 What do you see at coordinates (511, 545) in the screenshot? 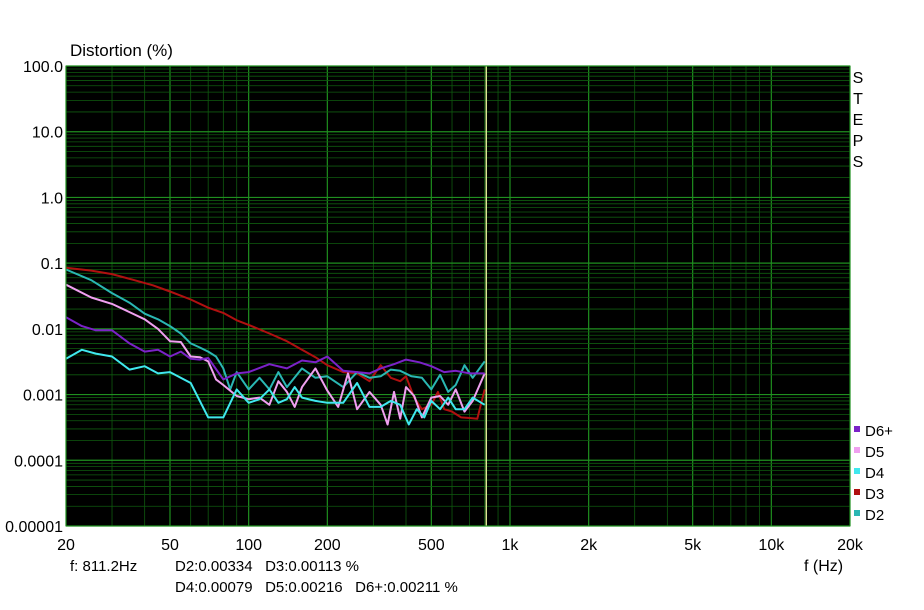
I see `x-tick-label: 1k` at bounding box center [511, 545].